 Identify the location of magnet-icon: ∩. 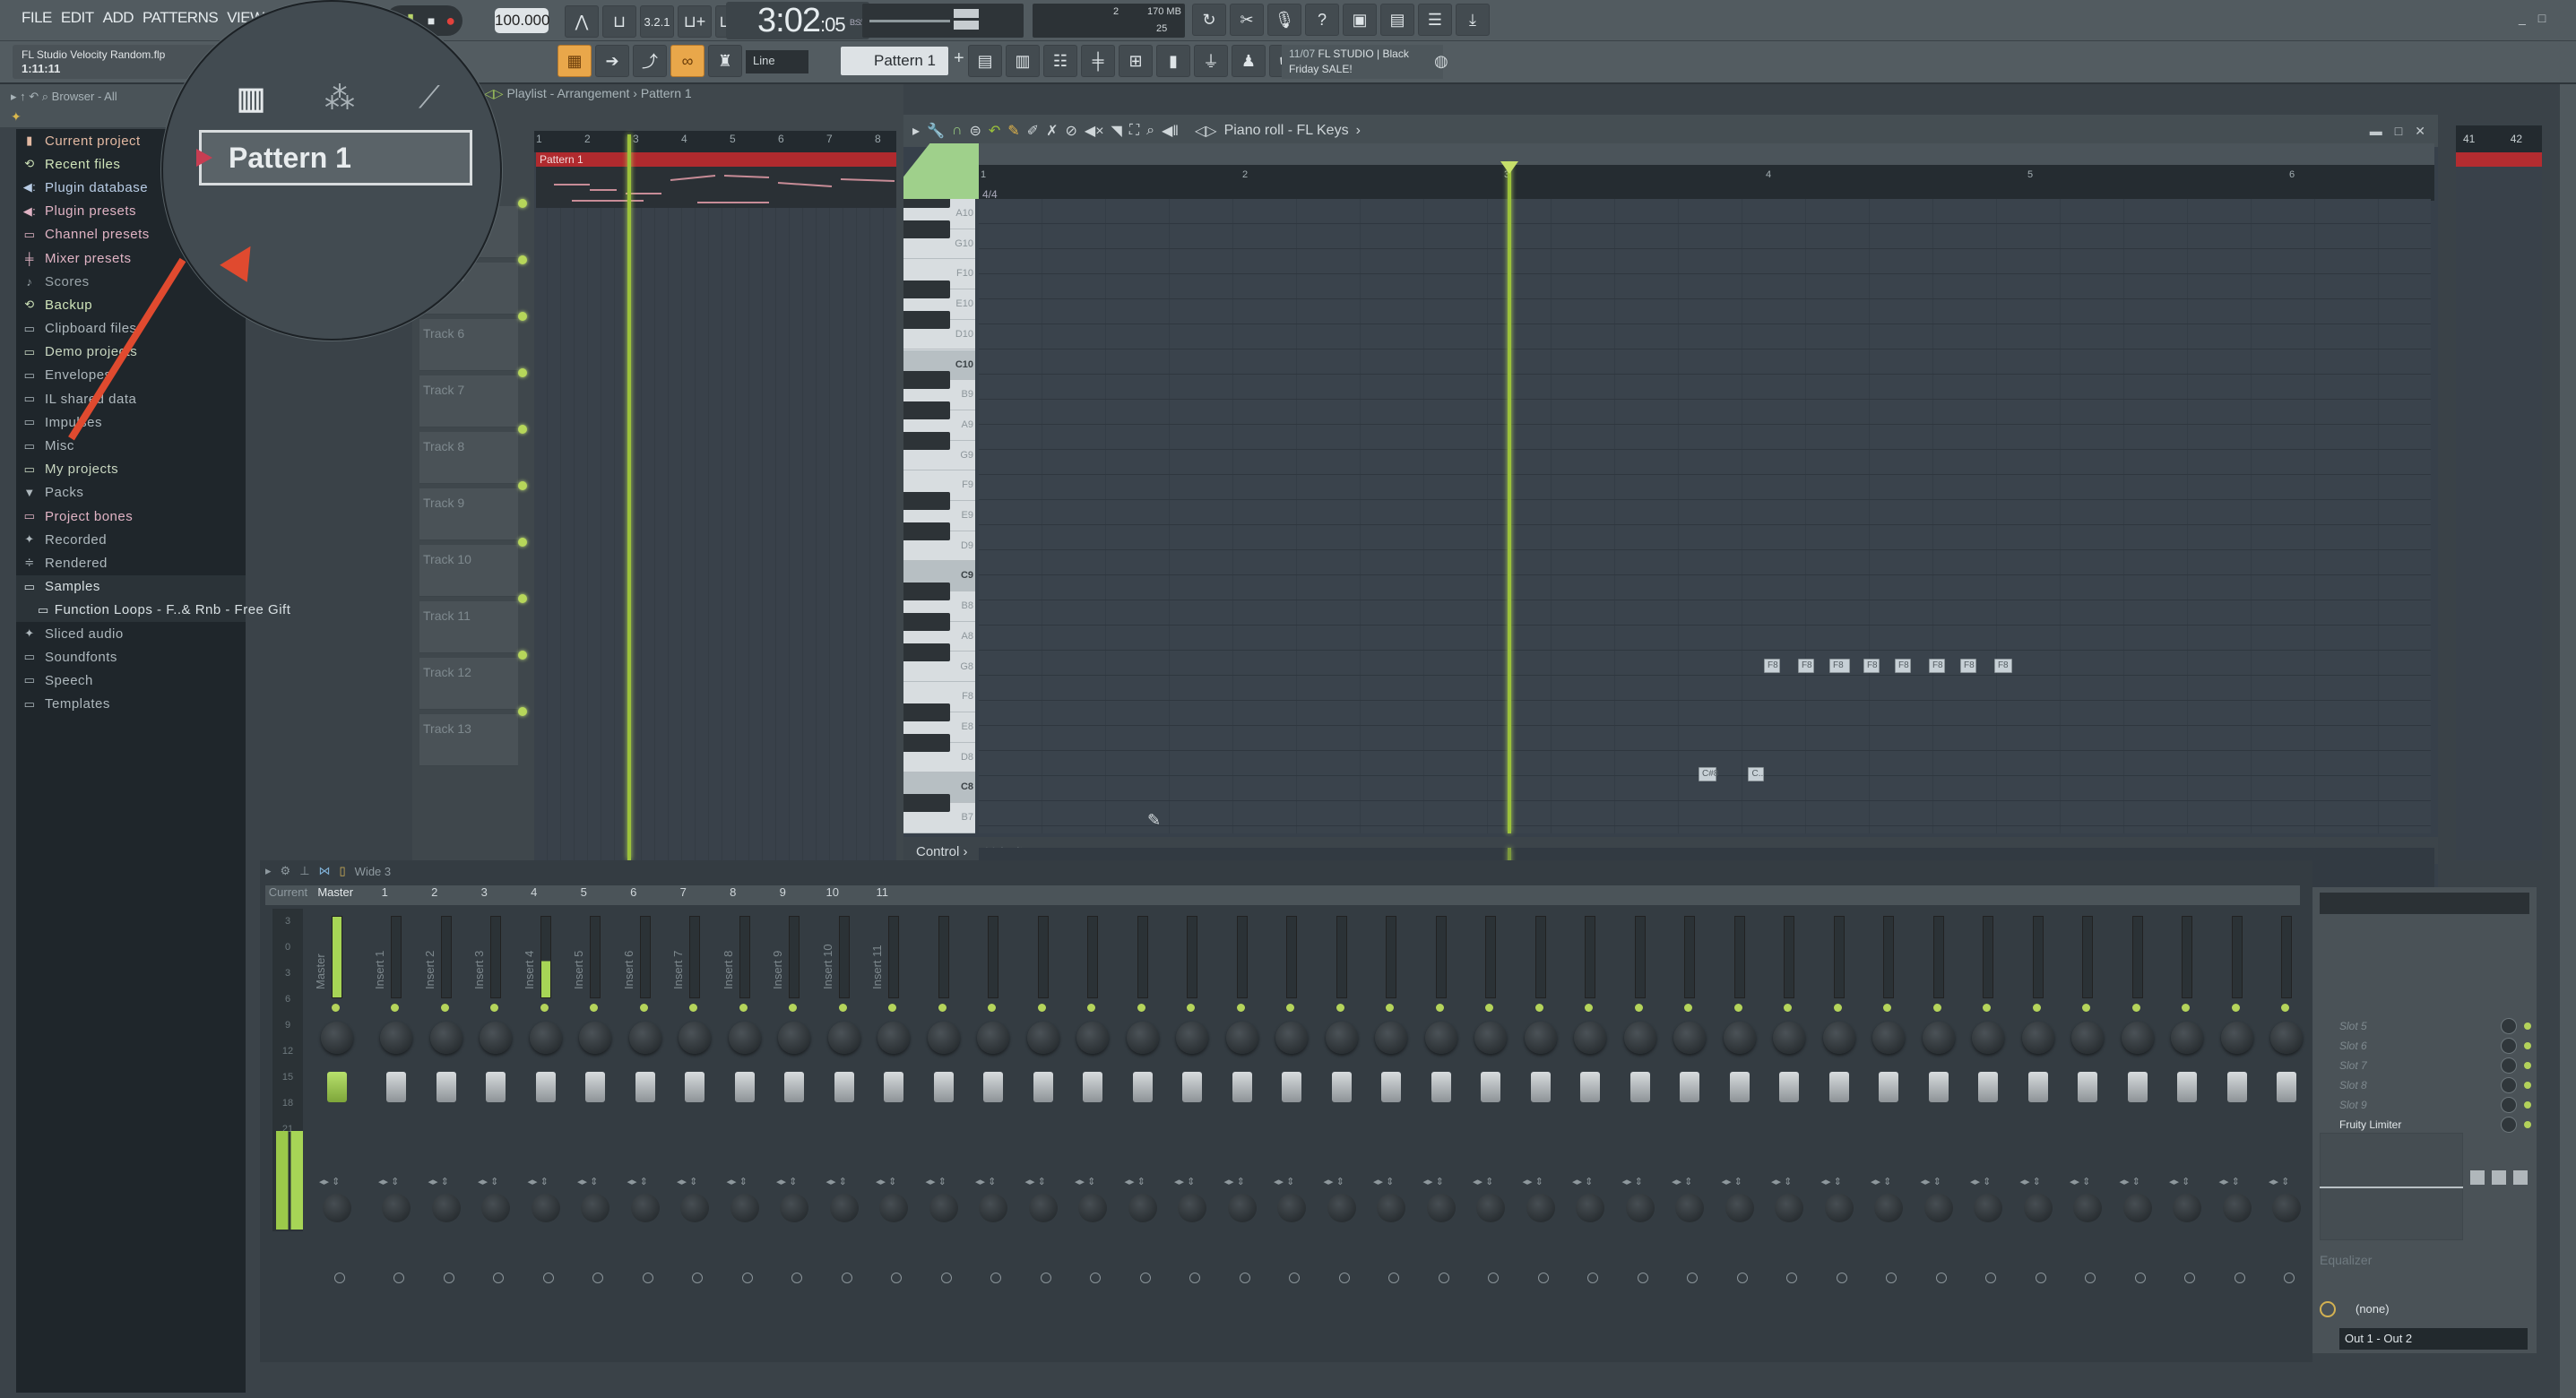
(957, 131).